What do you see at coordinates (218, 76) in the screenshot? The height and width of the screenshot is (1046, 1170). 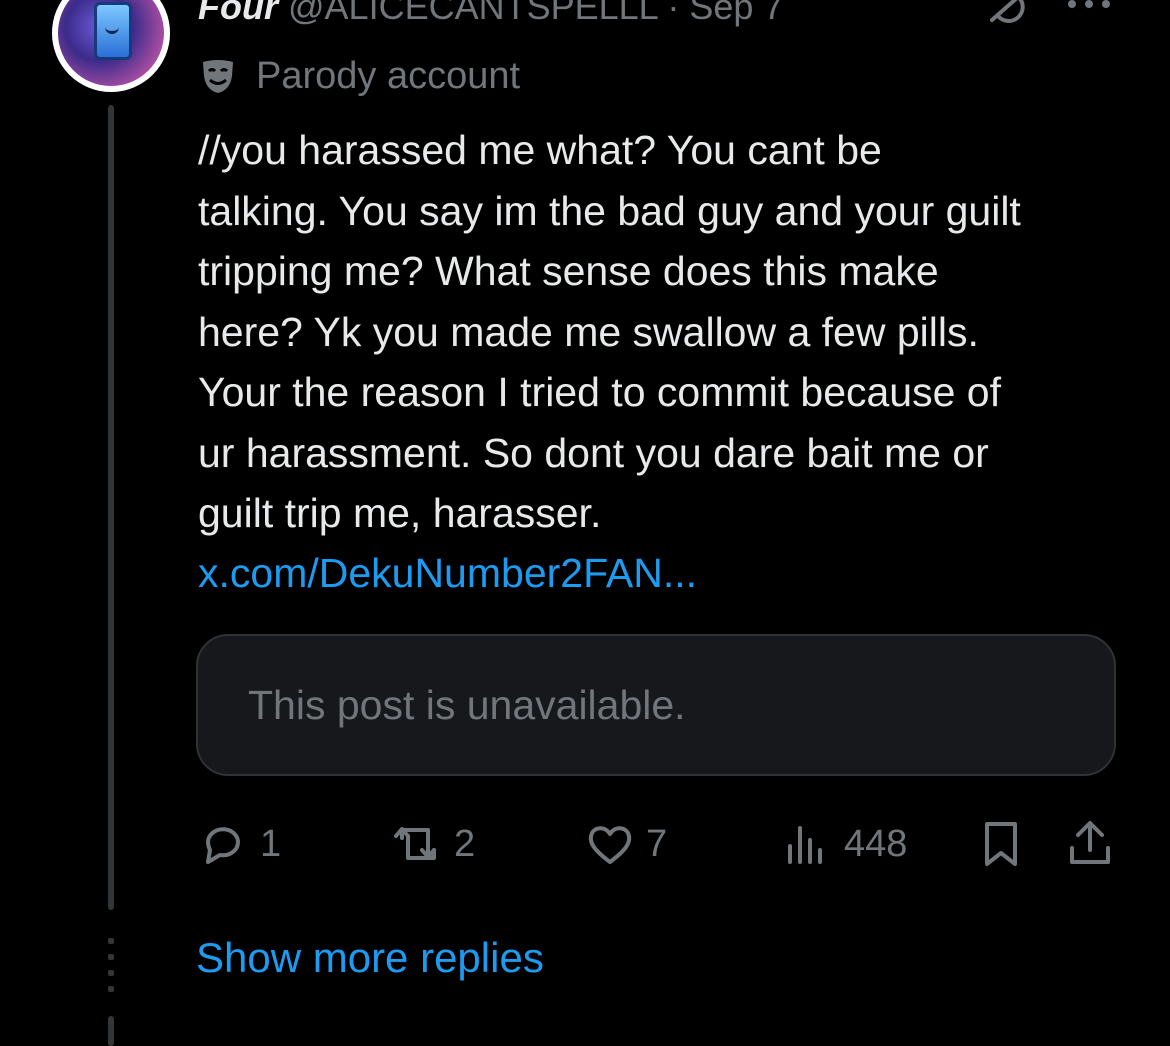 I see `theater-mask-icon` at bounding box center [218, 76].